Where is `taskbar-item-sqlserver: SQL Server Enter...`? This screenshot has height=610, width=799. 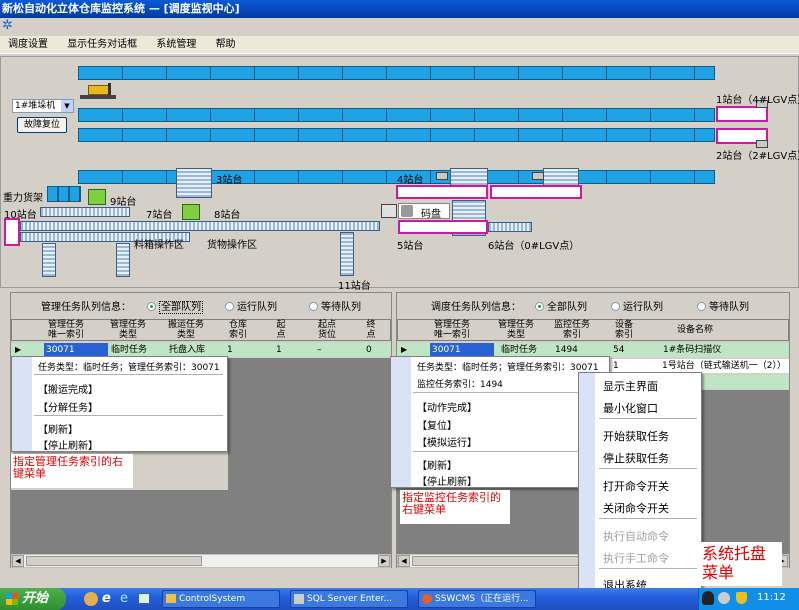
taskbar-item-sqlserver: SQL Server Enter... is located at coordinates (349, 599).